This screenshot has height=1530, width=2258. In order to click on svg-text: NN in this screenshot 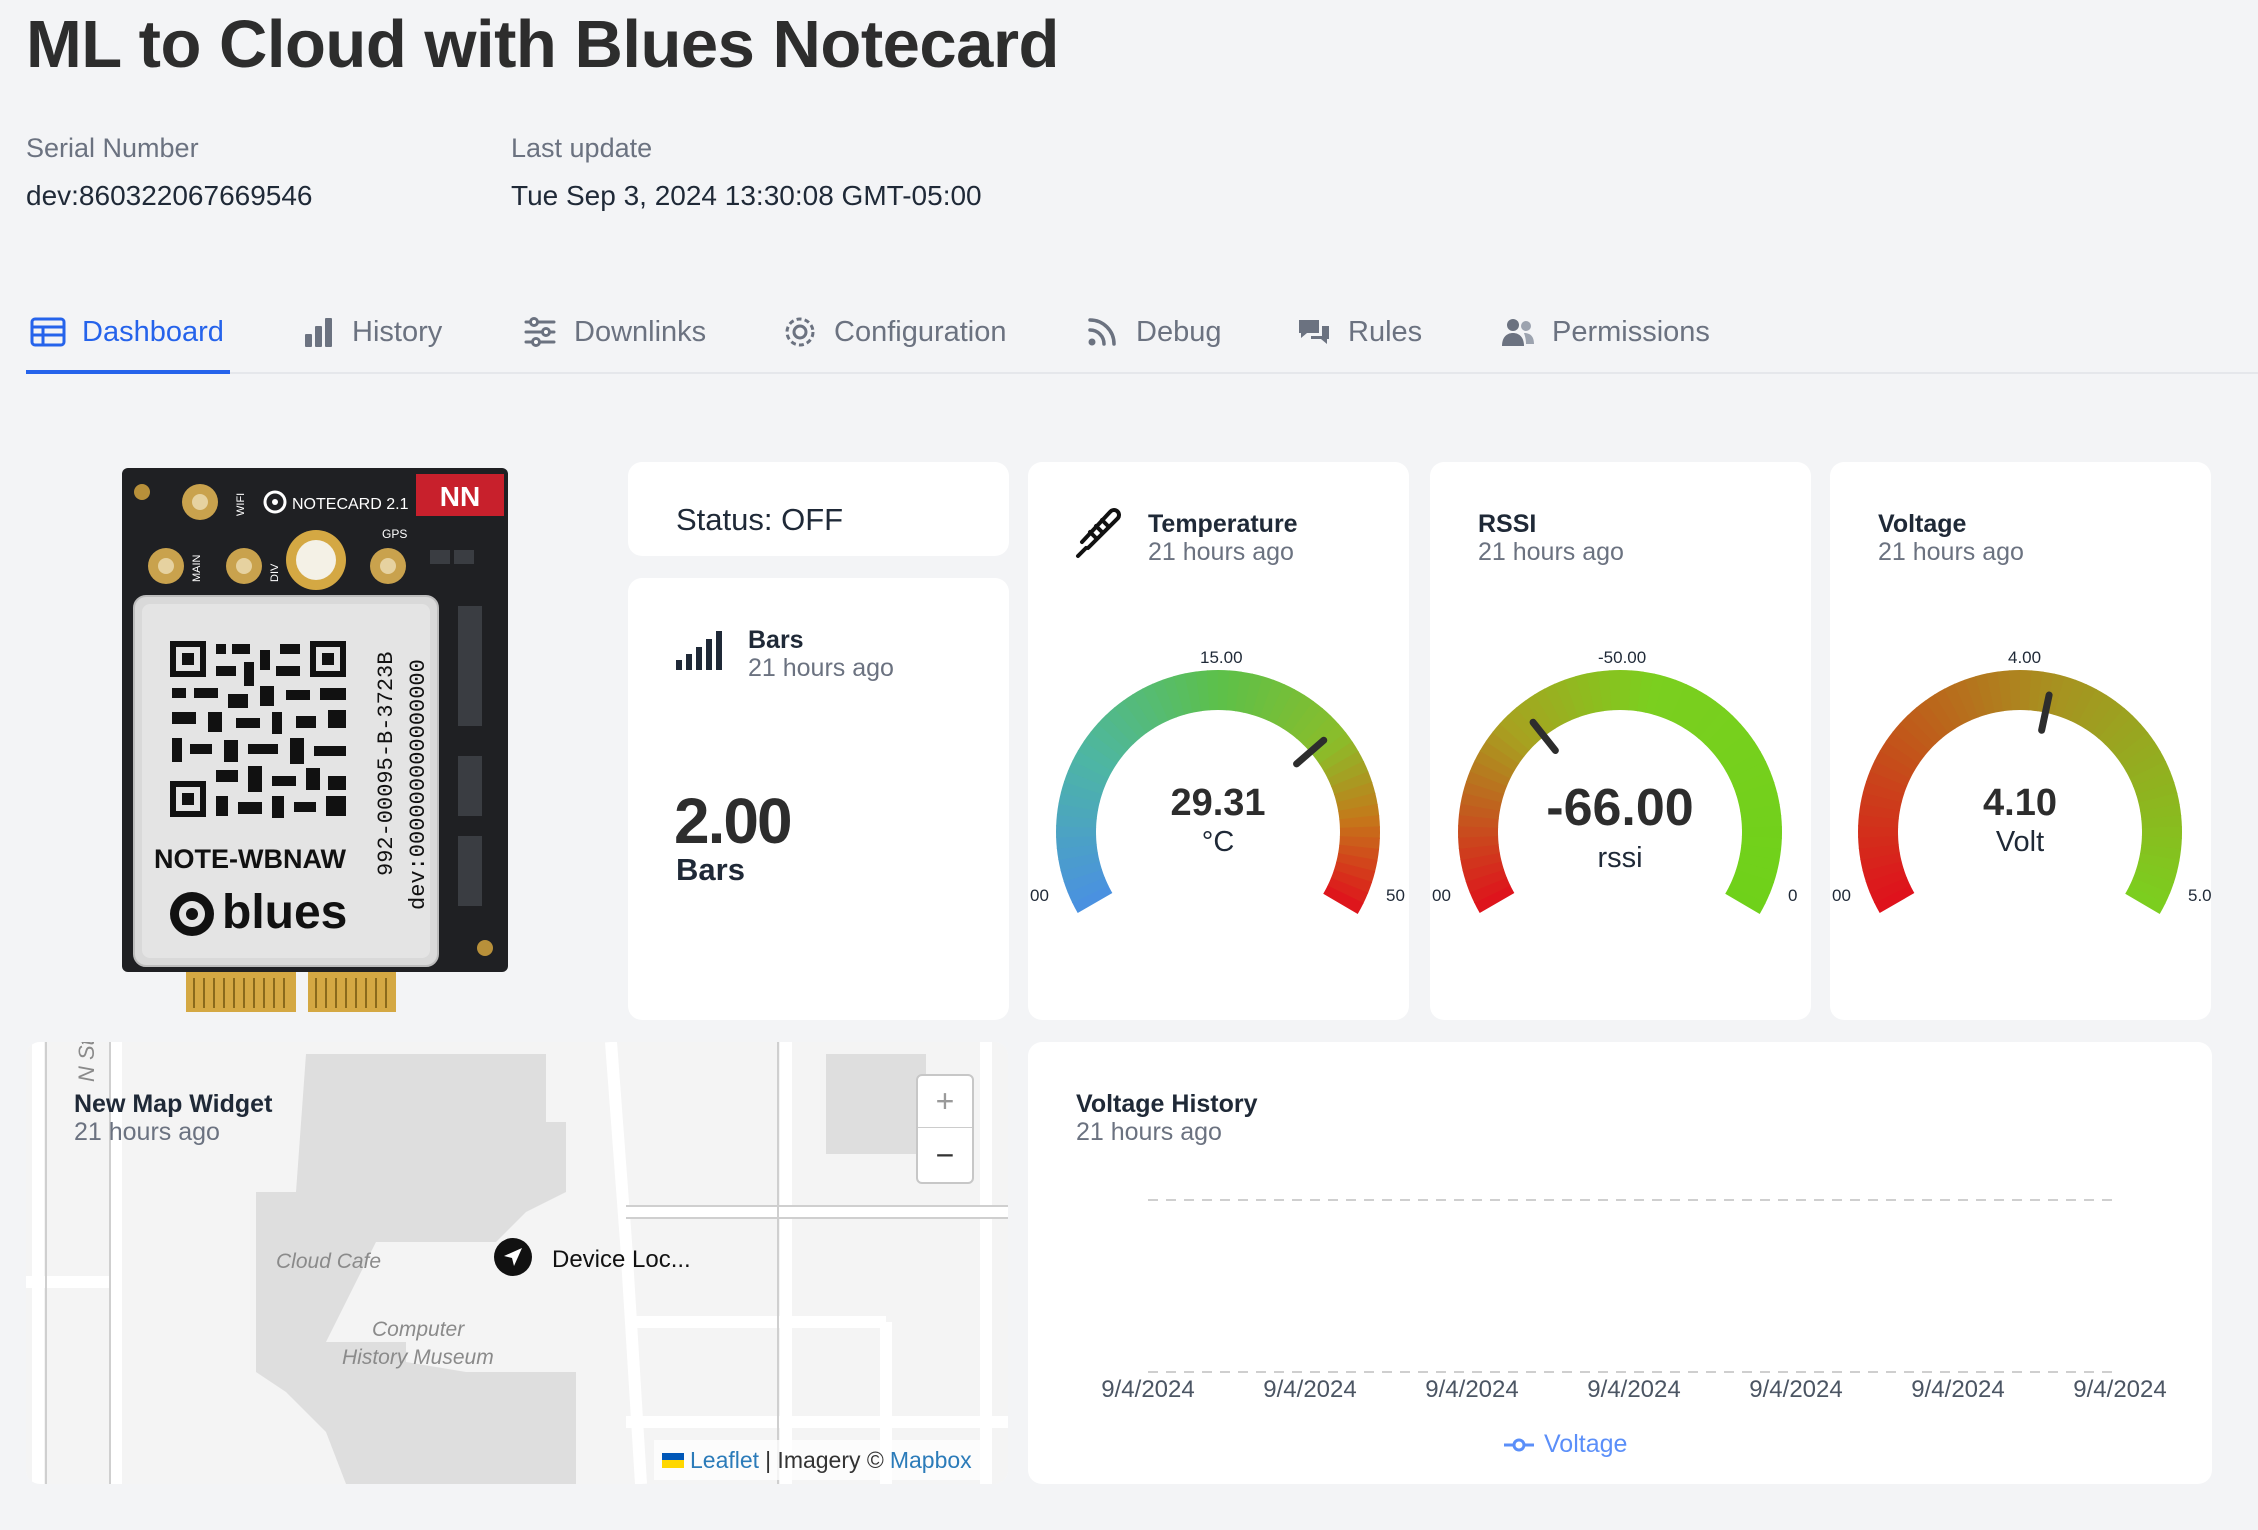, I will do `click(460, 496)`.